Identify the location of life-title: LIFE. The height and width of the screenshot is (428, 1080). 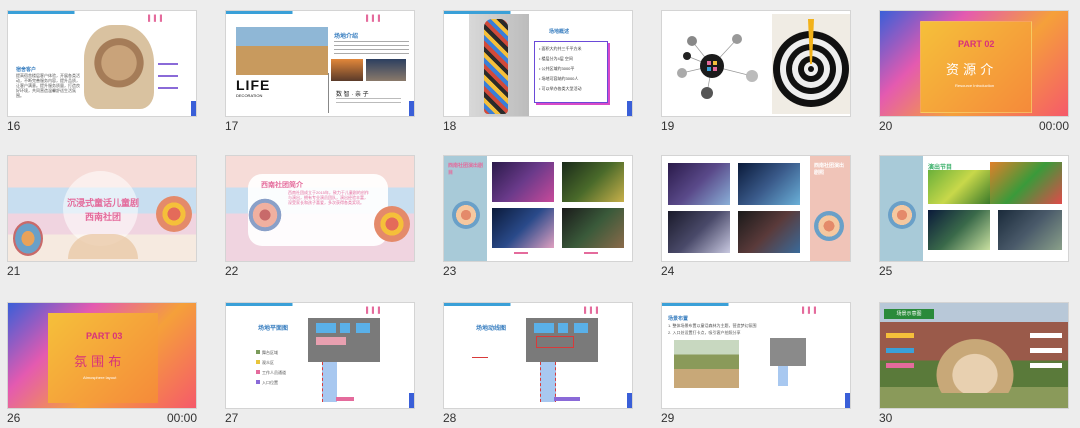
(253, 85).